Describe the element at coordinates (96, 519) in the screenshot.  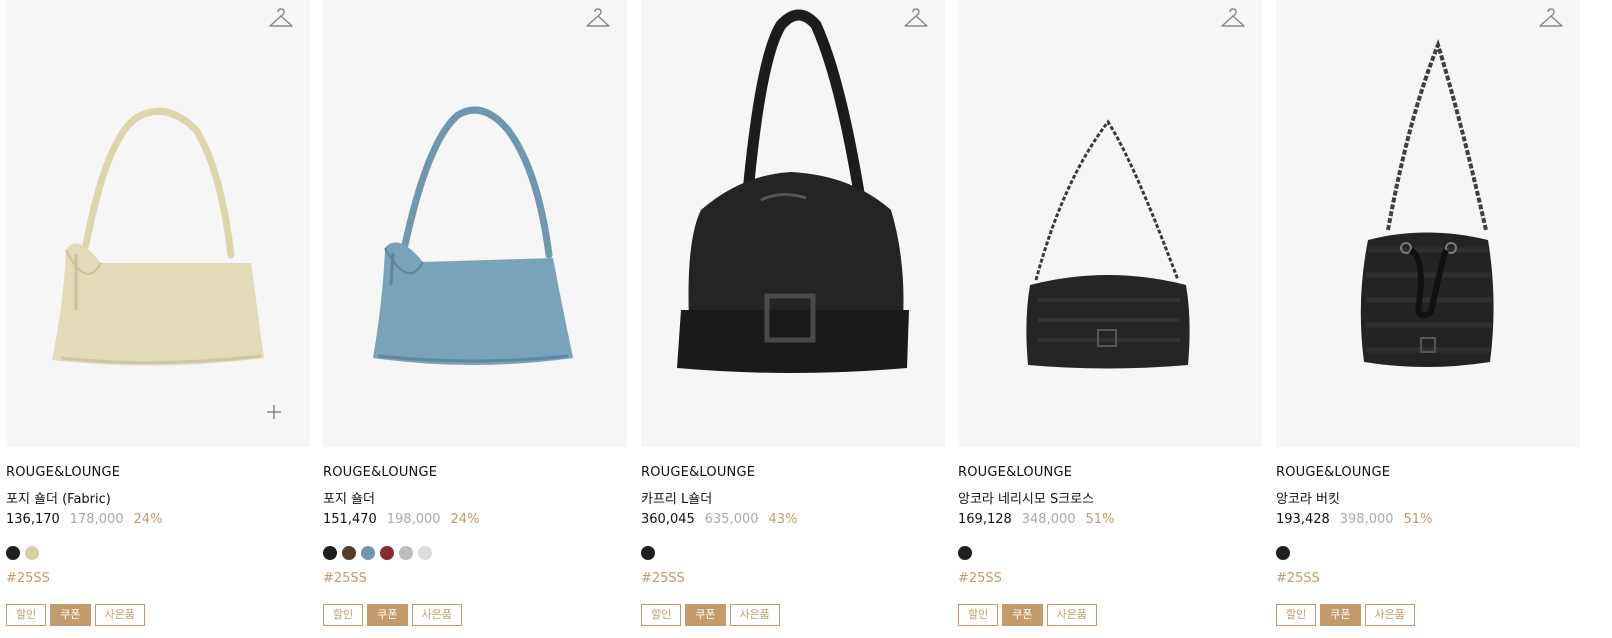
I see `original-price: 178,000` at that location.